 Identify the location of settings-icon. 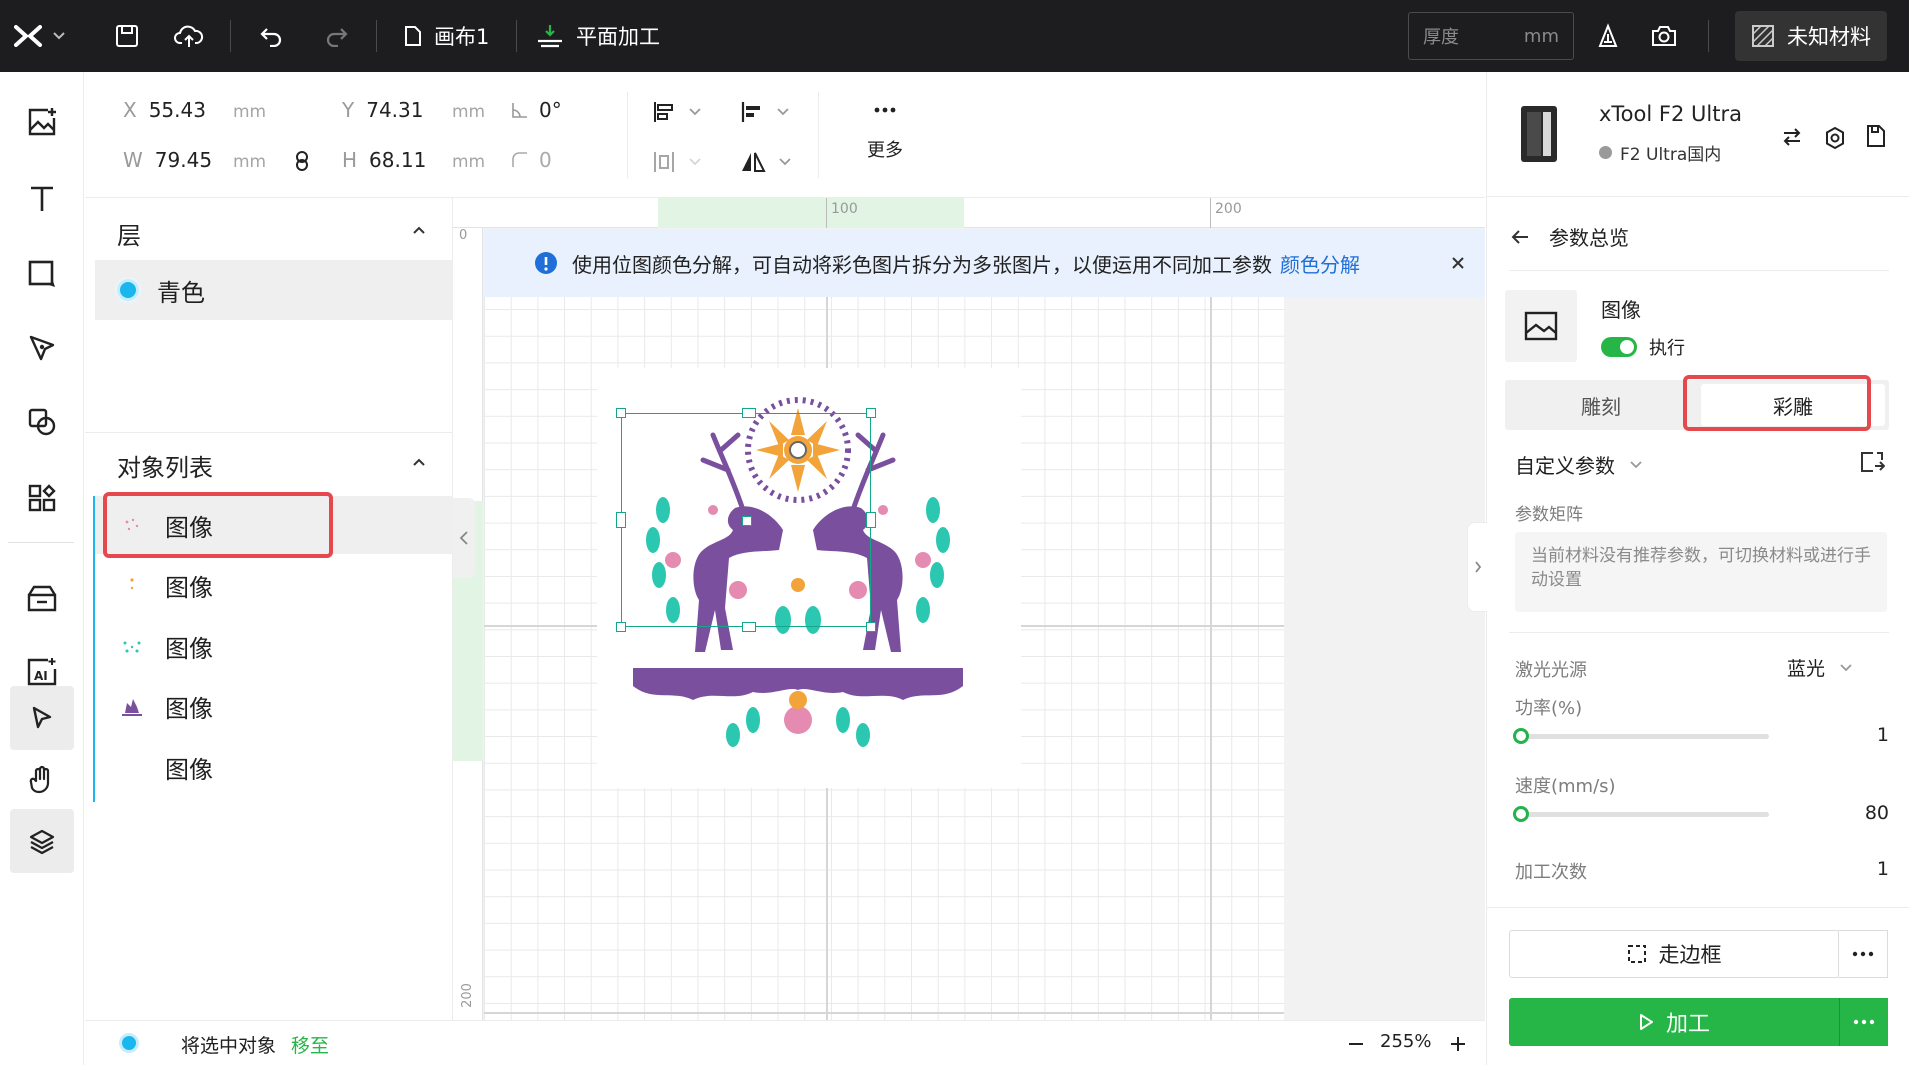
(1835, 138).